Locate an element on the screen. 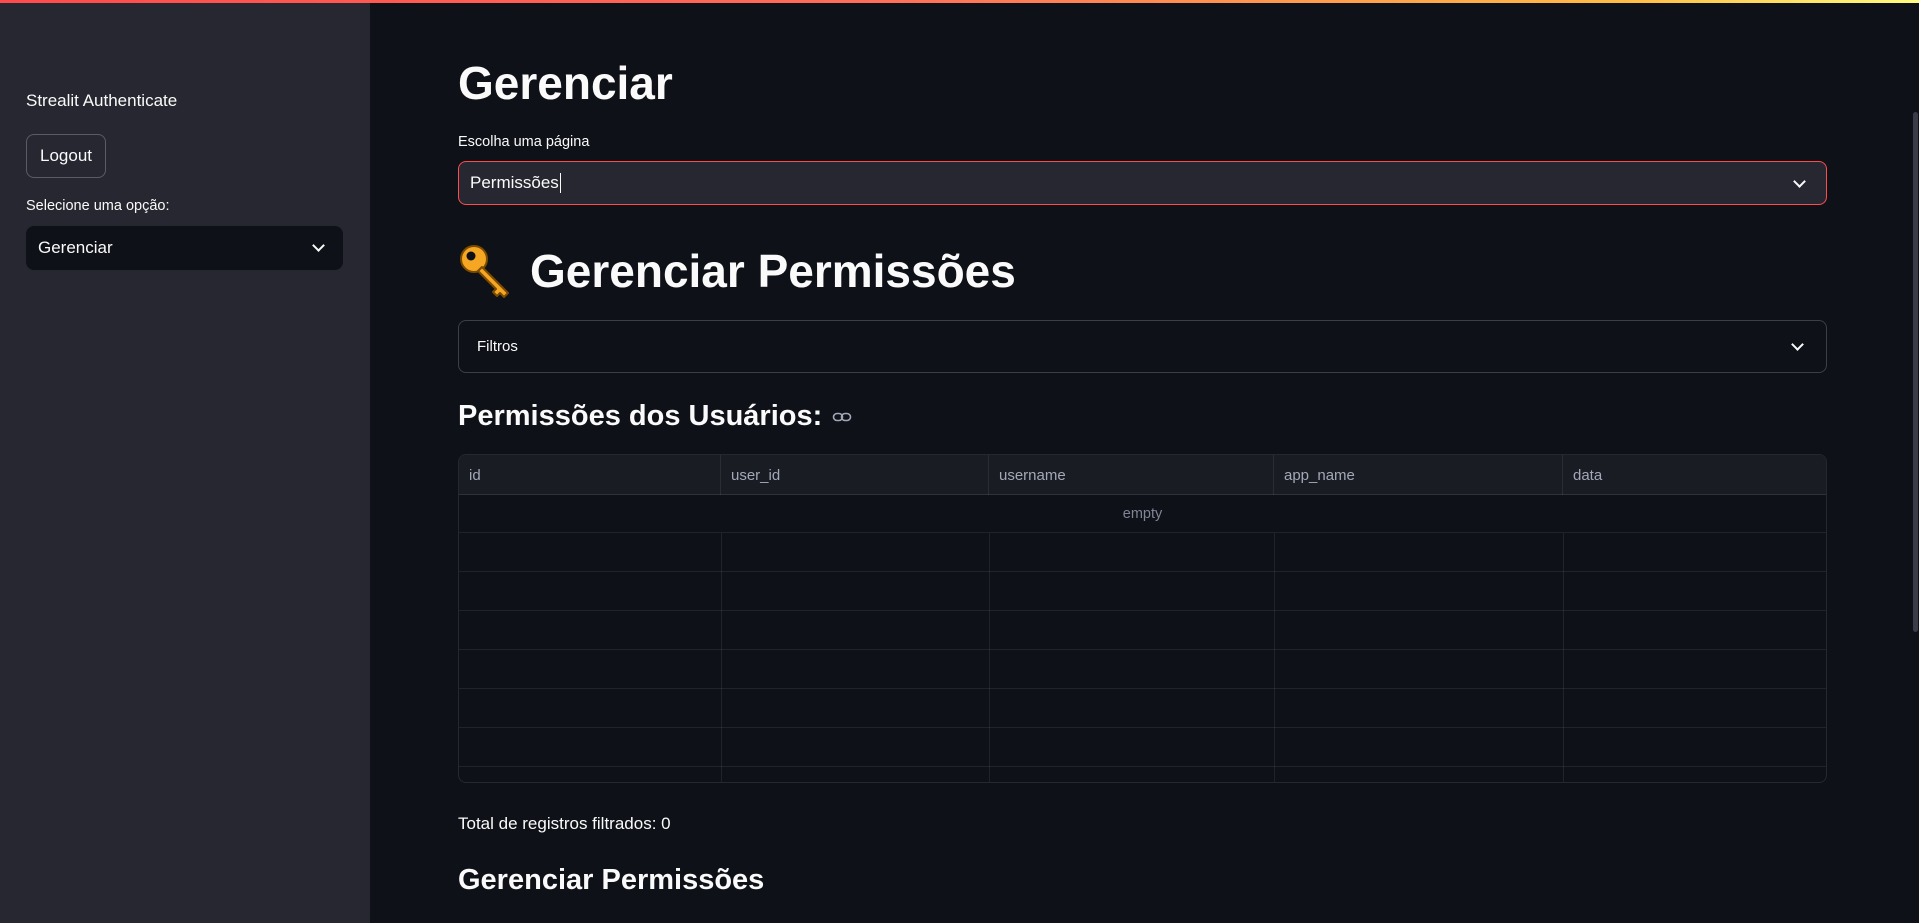 This screenshot has width=1919, height=923. column-header-id: id is located at coordinates (590, 475).